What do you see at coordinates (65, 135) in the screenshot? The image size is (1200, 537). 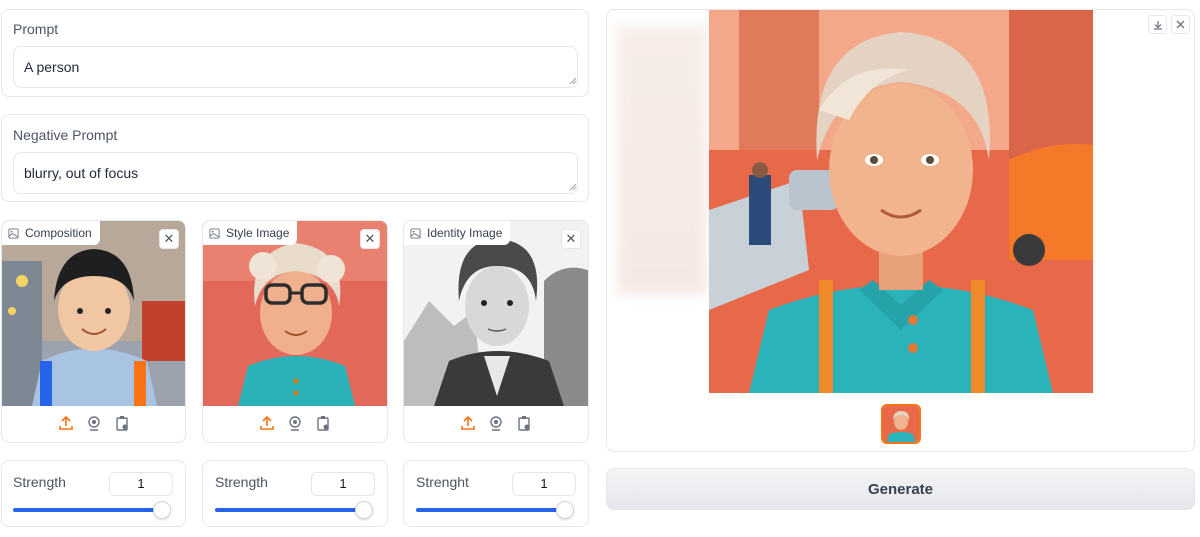 I see `negative-prompt-label: Negative Prompt` at bounding box center [65, 135].